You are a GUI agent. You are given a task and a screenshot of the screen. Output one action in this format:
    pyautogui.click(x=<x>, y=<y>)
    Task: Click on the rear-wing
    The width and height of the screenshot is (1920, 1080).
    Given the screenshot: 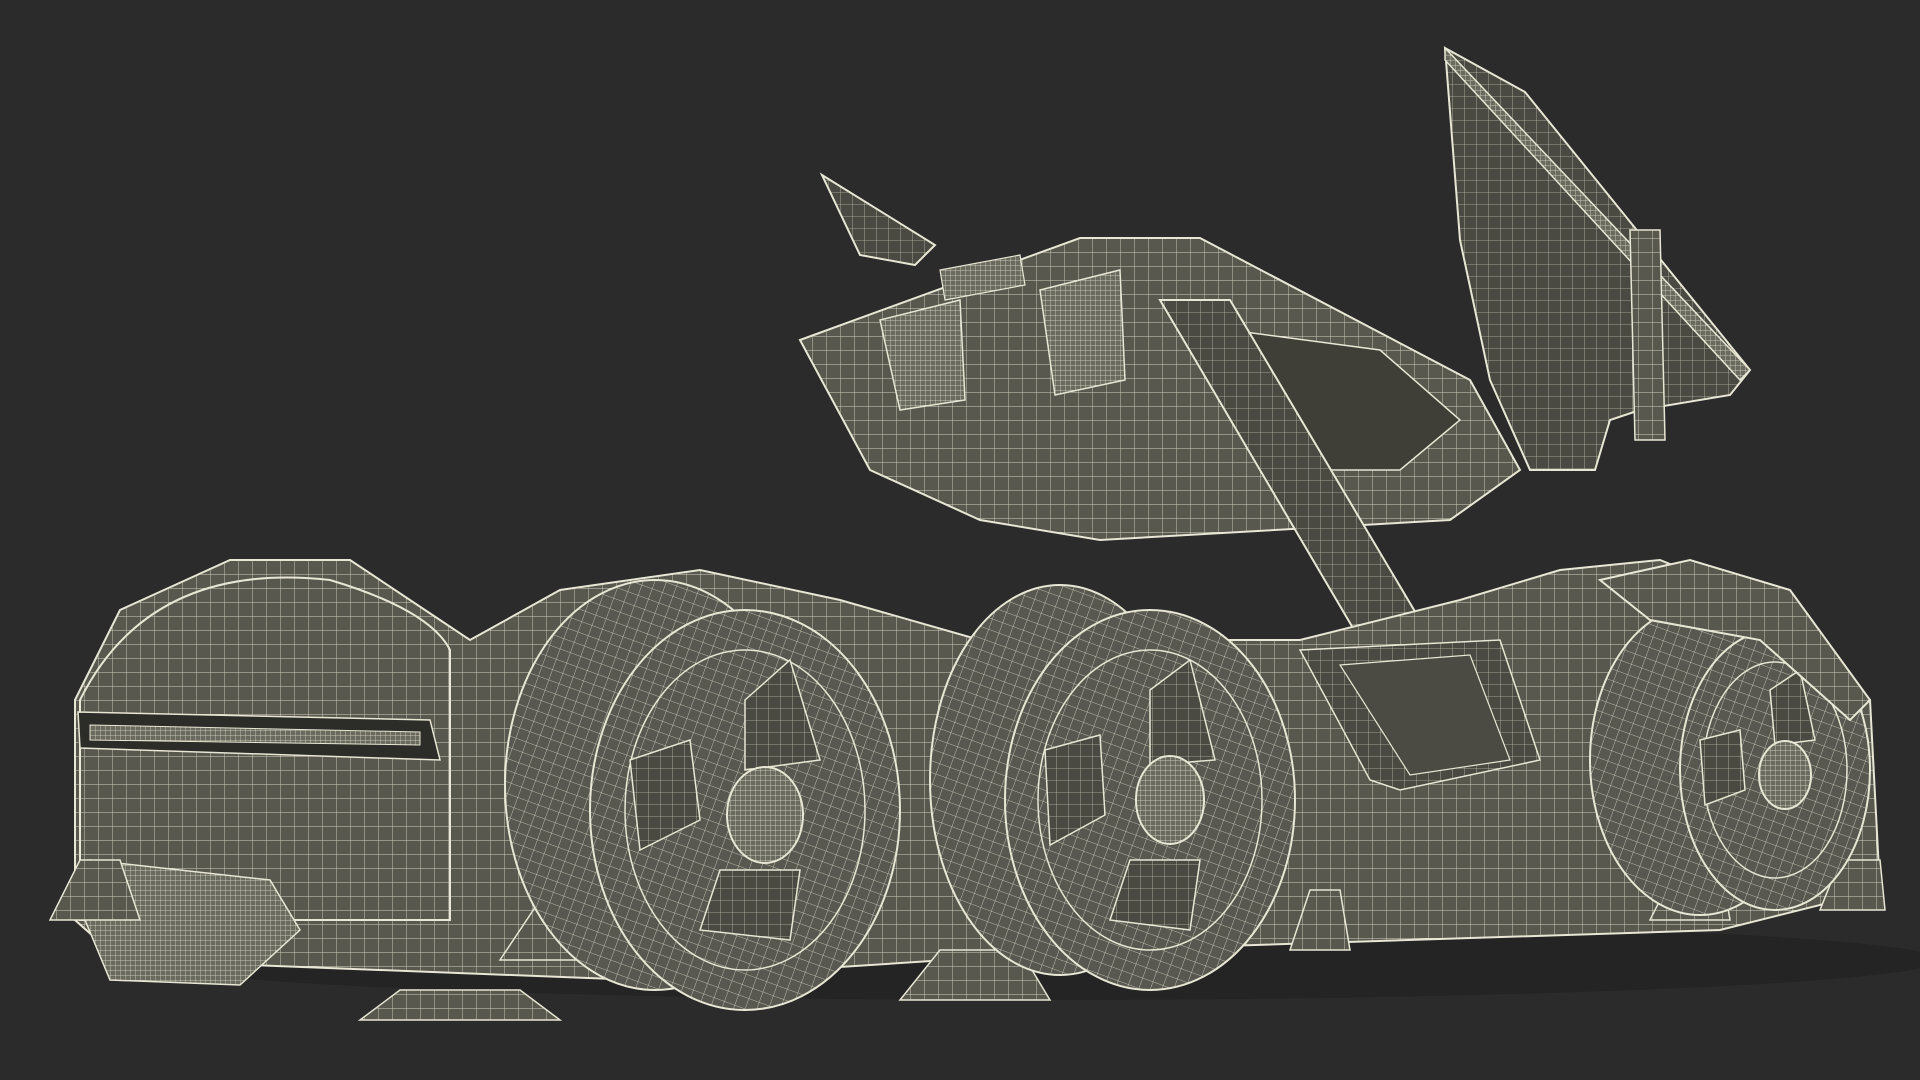 What is the action you would take?
    pyautogui.click(x=1597, y=258)
    